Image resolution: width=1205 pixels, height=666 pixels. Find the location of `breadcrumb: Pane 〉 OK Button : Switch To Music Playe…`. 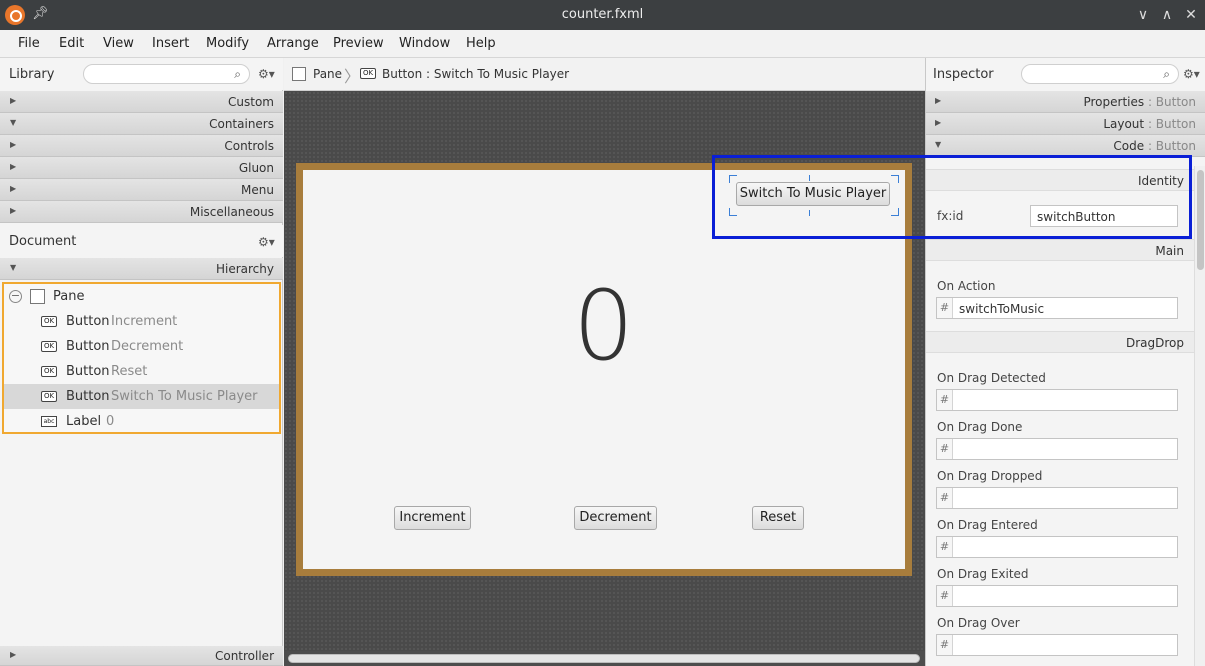

breadcrumb: Pane 〉 OK Button : Switch To Music Playe… is located at coordinates (604, 74).